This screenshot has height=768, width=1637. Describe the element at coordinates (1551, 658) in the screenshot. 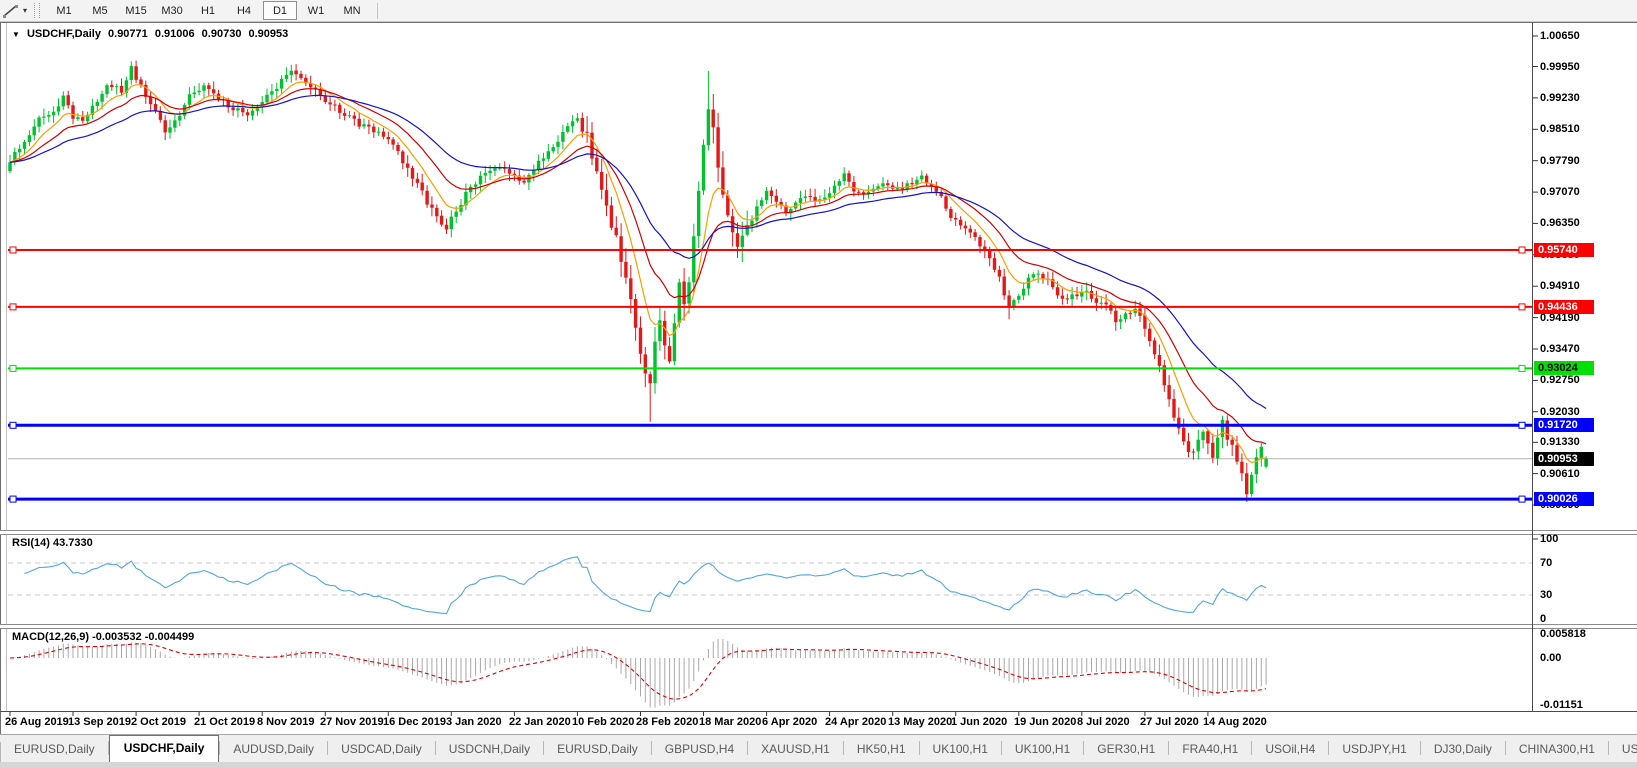

I see `macd-scale-label: 0.00` at that location.